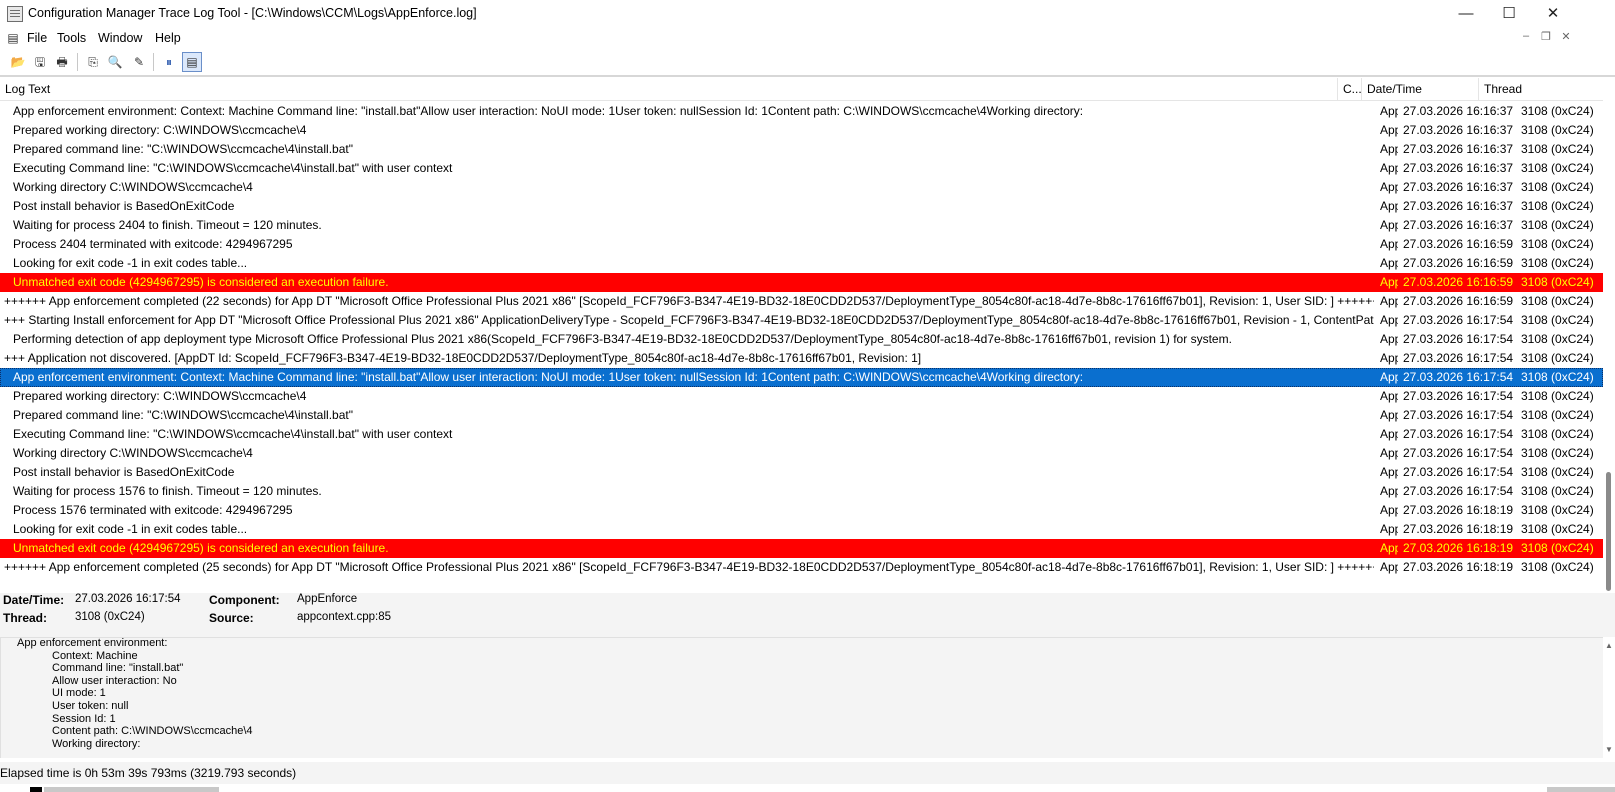 Image resolution: width=1615 pixels, height=792 pixels. What do you see at coordinates (169, 62) in the screenshot?
I see `pause-icon: ⏸` at bounding box center [169, 62].